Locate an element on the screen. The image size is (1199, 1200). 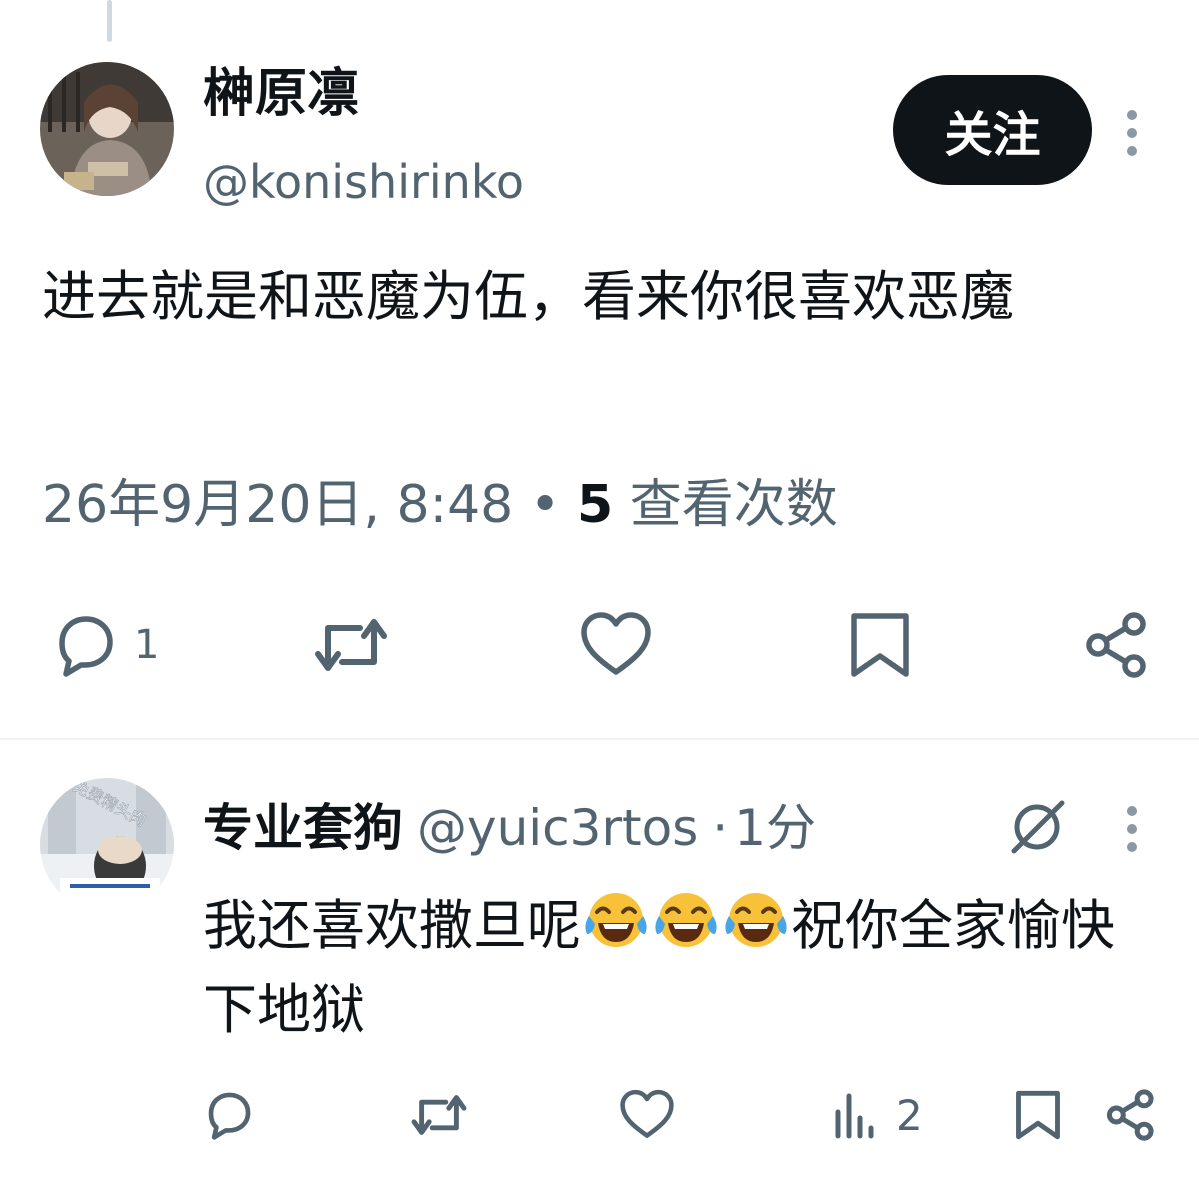
reply-header: 专业套狗 @yuic3rtos · 1分 is located at coordinates (509, 828).